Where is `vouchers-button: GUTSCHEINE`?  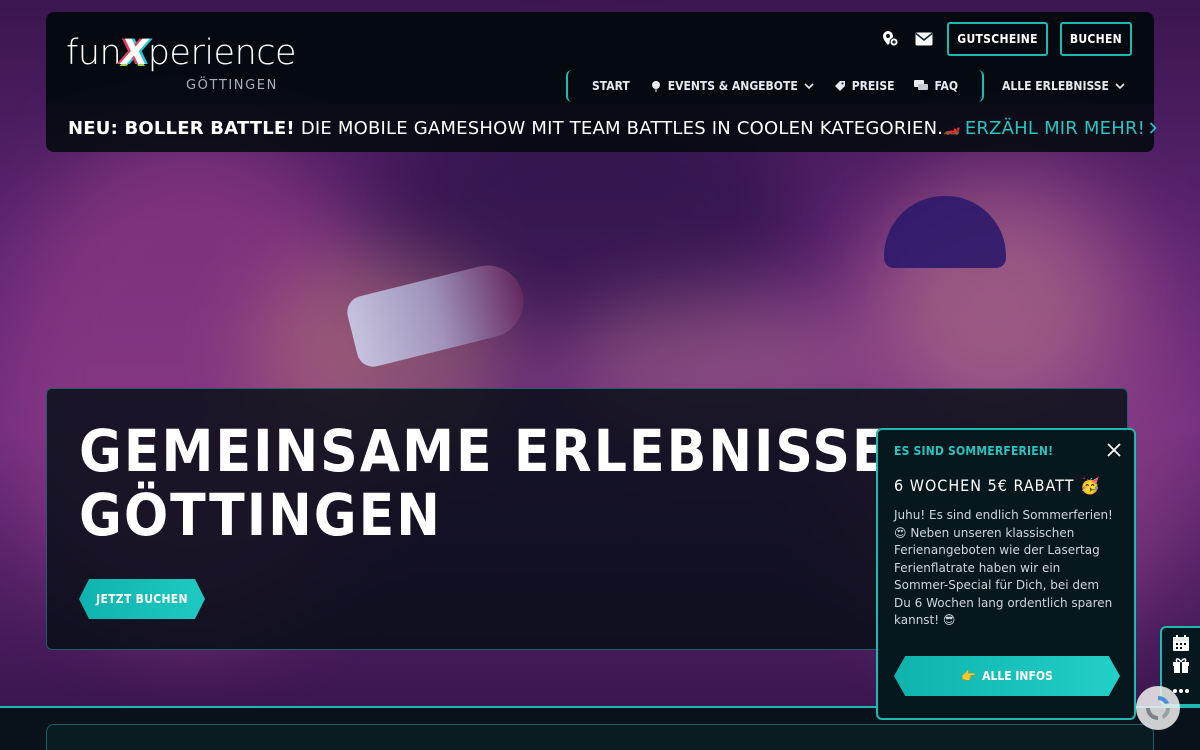 vouchers-button: GUTSCHEINE is located at coordinates (997, 39).